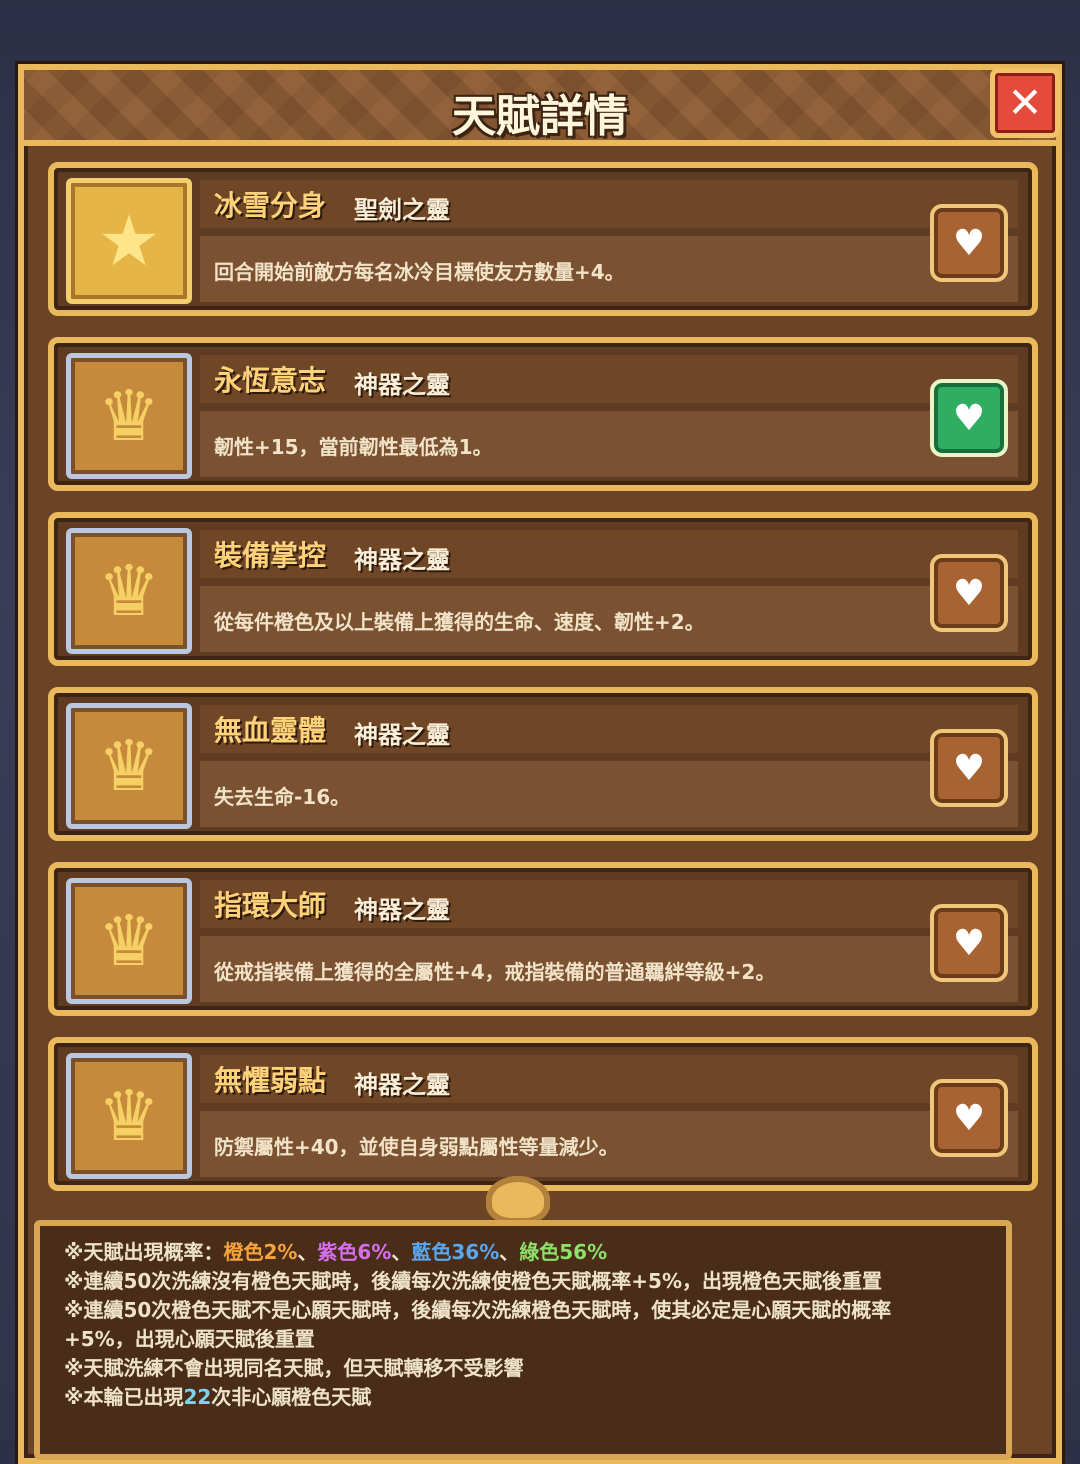 Image resolution: width=1080 pixels, height=1464 pixels. I want to click on talent-name: 裝備掌控, so click(270, 555).